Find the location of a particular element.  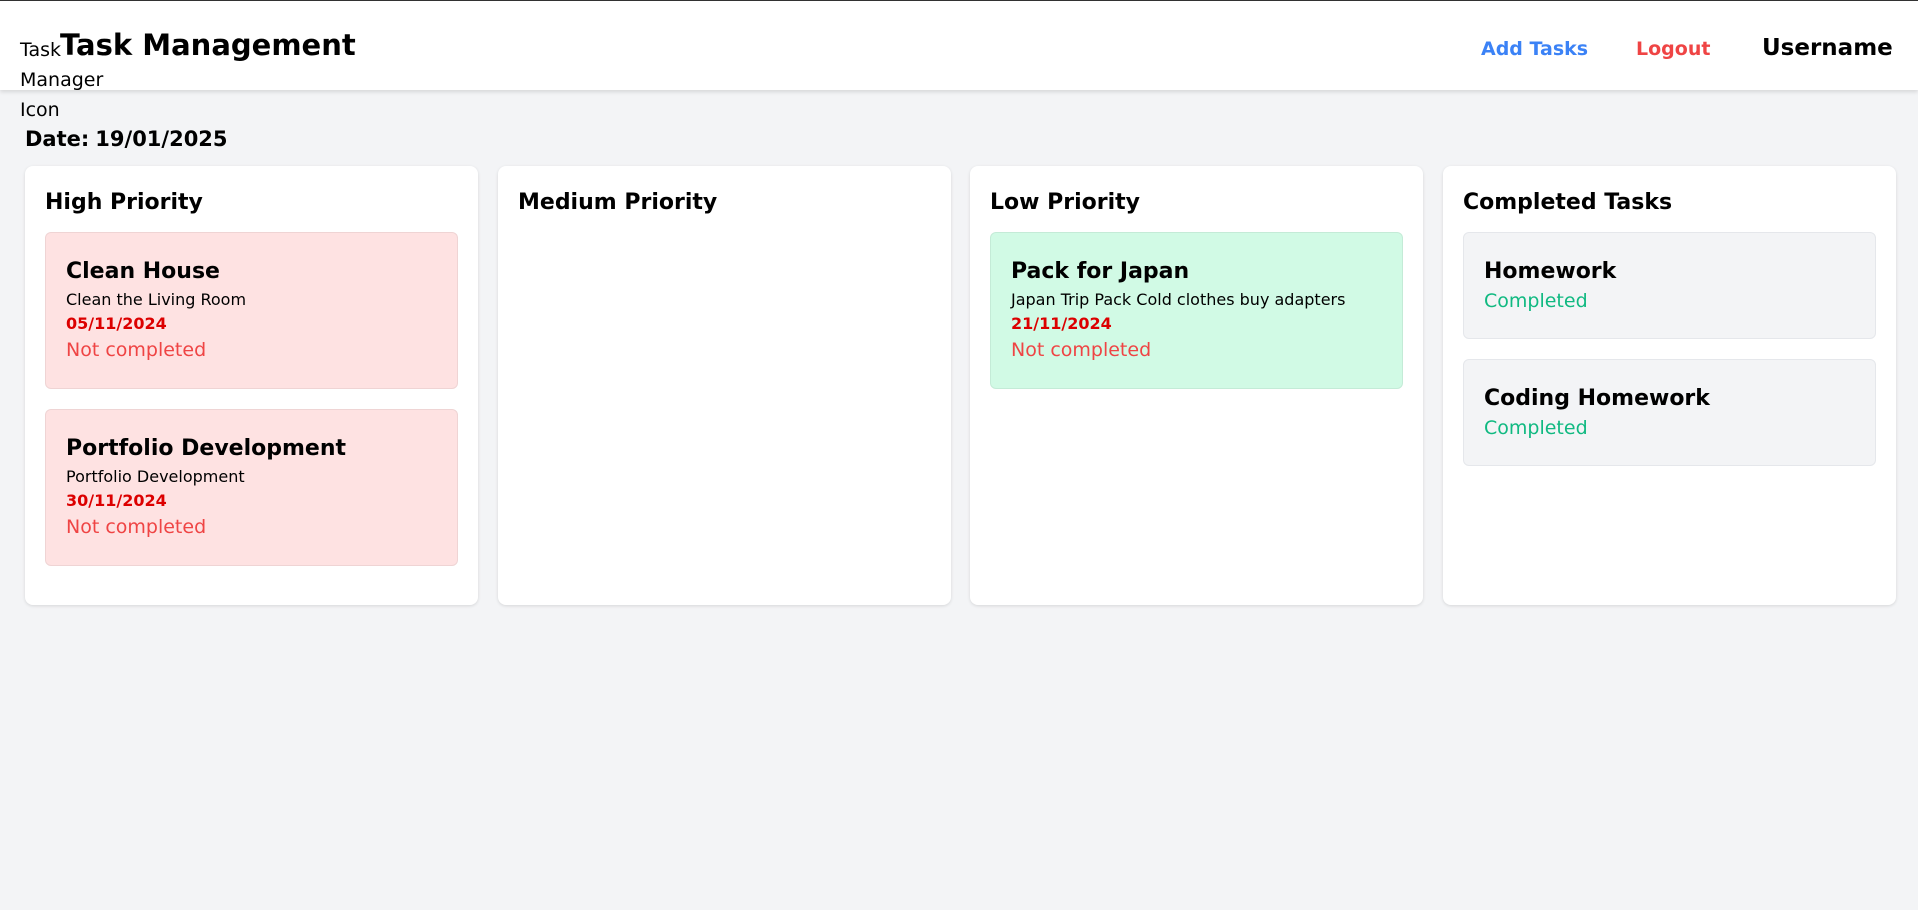

task-due-date: 05/11/2024 is located at coordinates (116, 323).